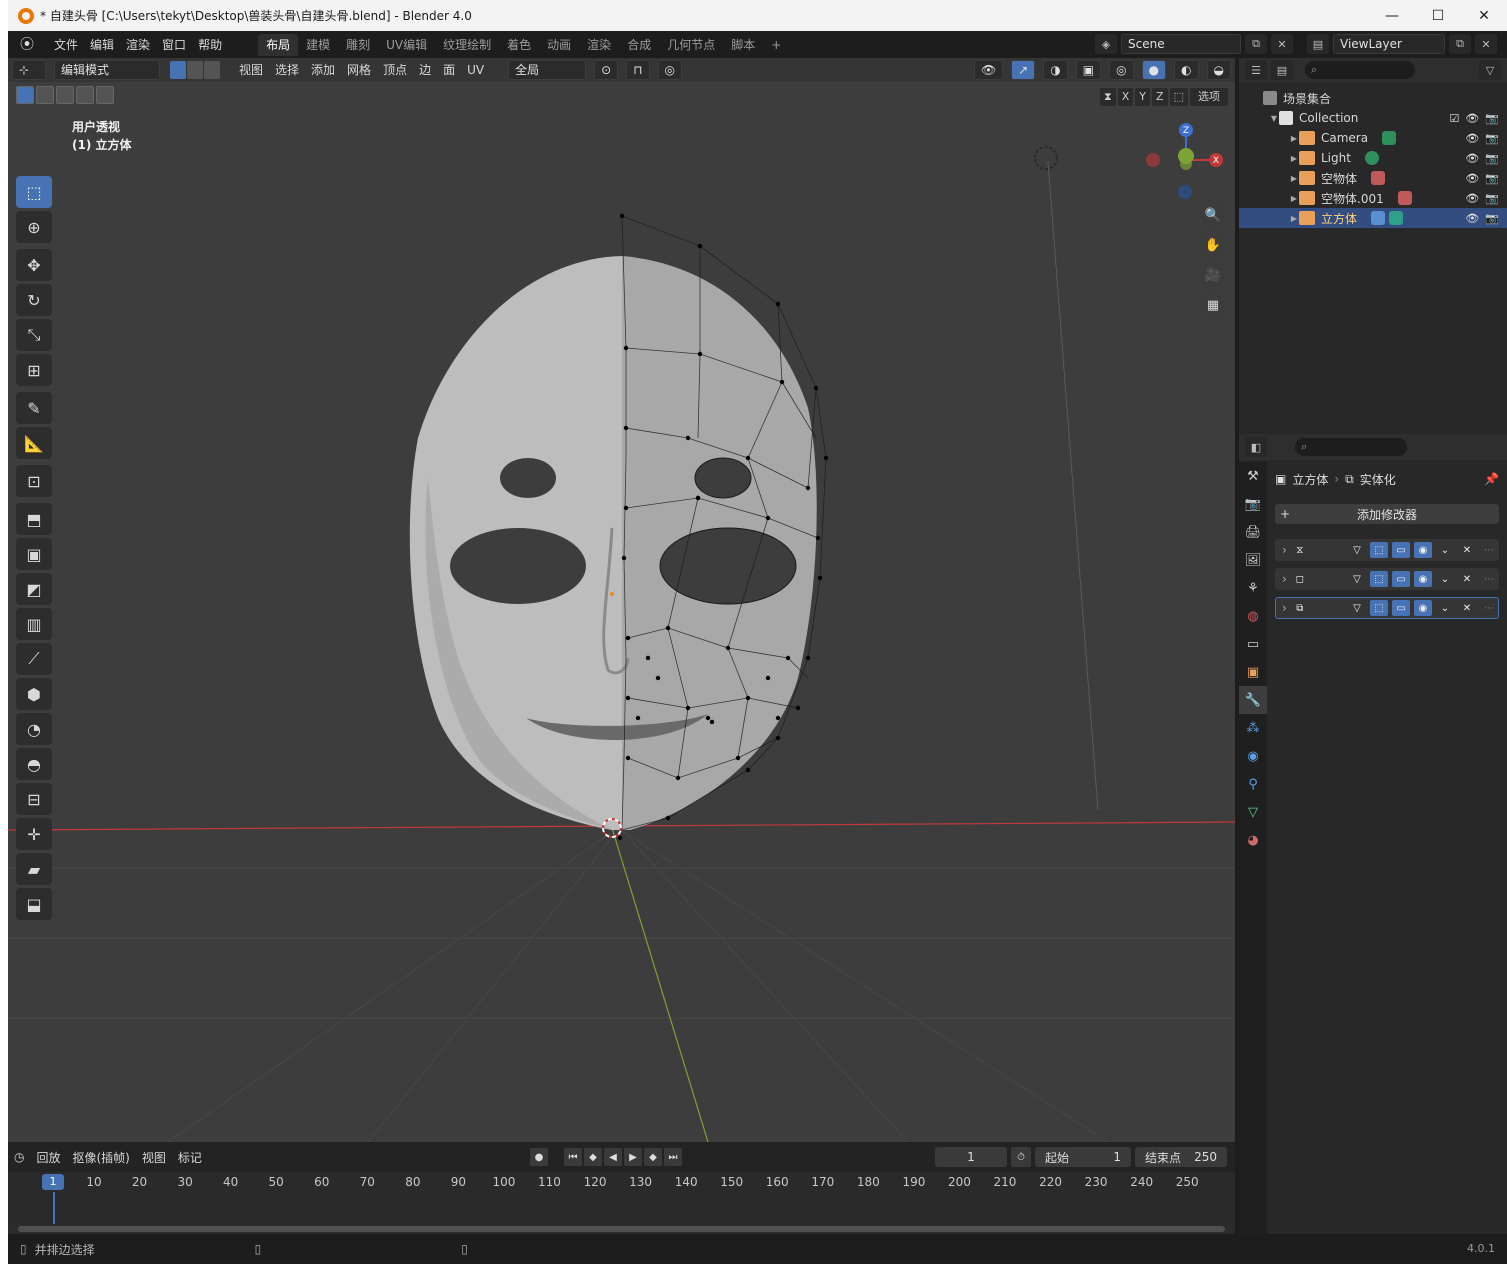 This screenshot has height=1264, width=1507. Describe the element at coordinates (34, 729) in the screenshot. I see `spin-tool: ◔` at that location.